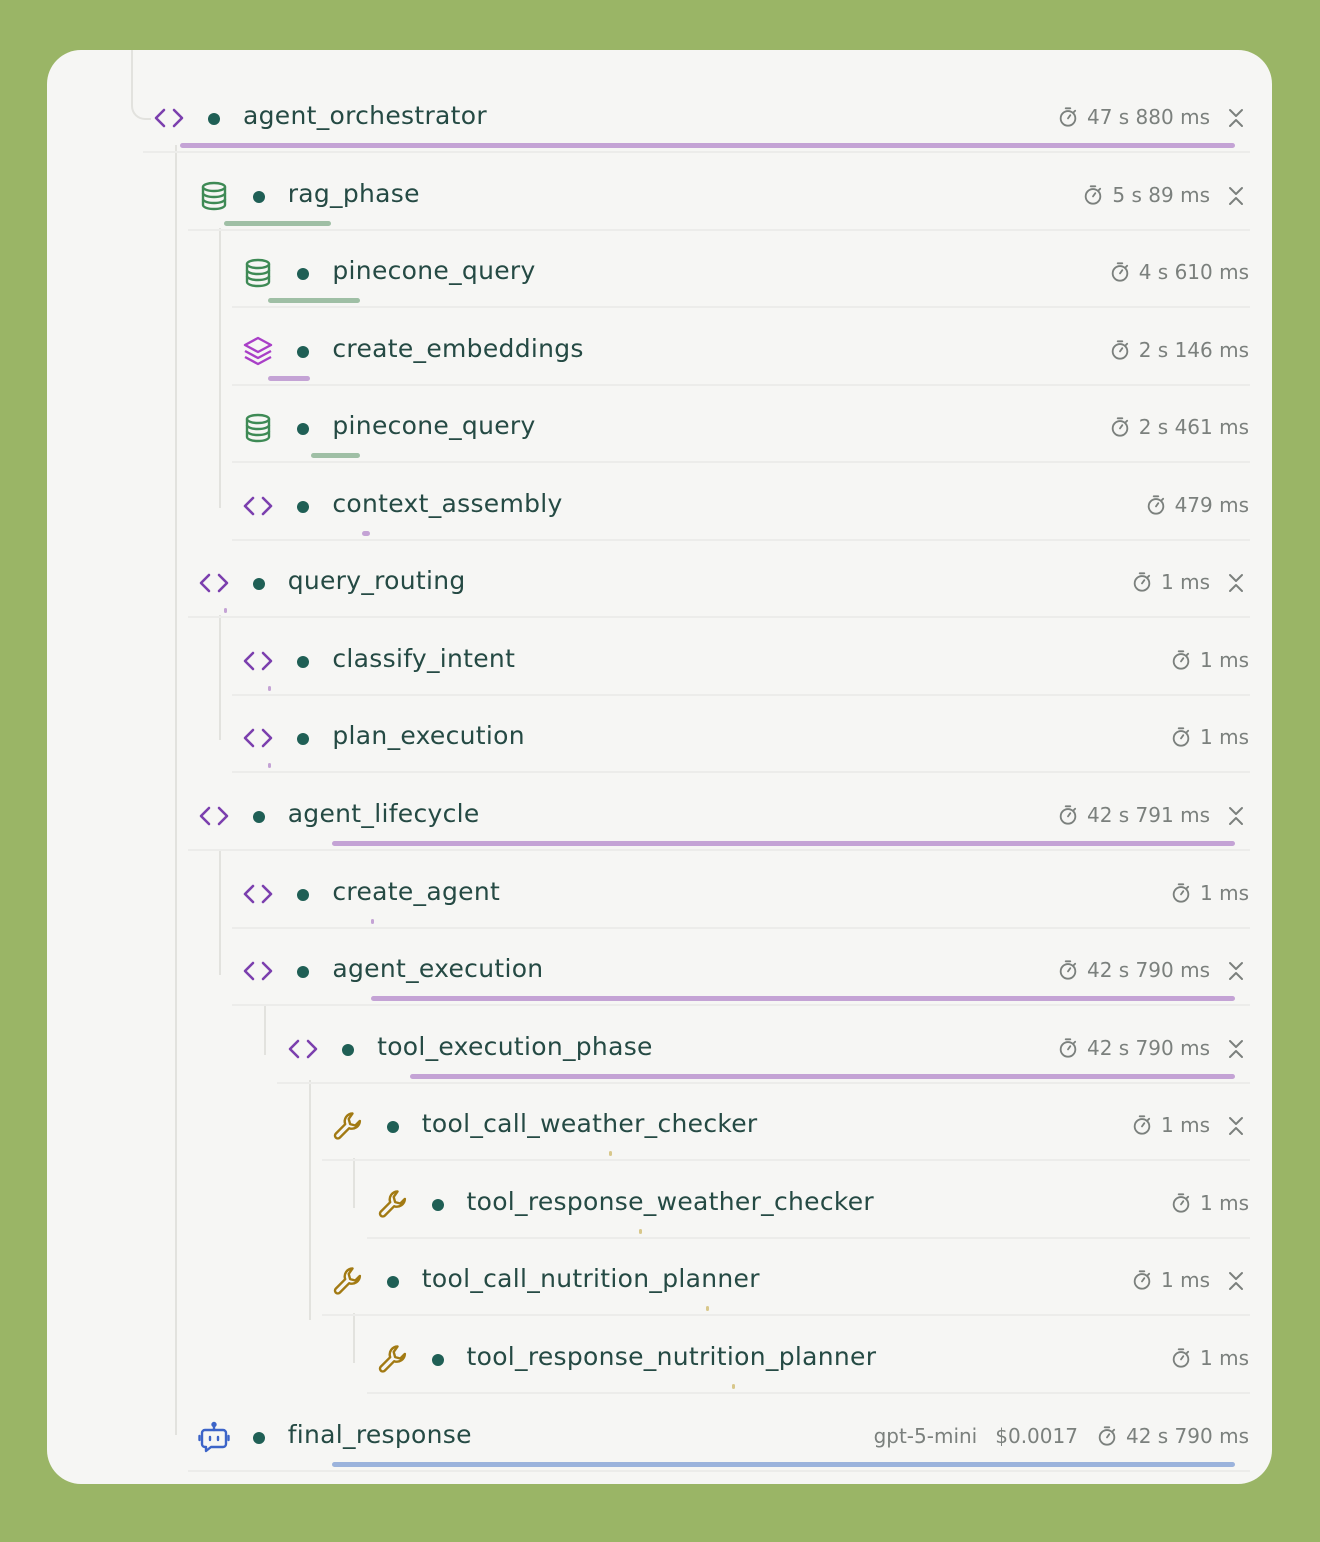 The width and height of the screenshot is (1320, 1542). What do you see at coordinates (383, 813) in the screenshot?
I see `span-name: agent_lifecycle` at bounding box center [383, 813].